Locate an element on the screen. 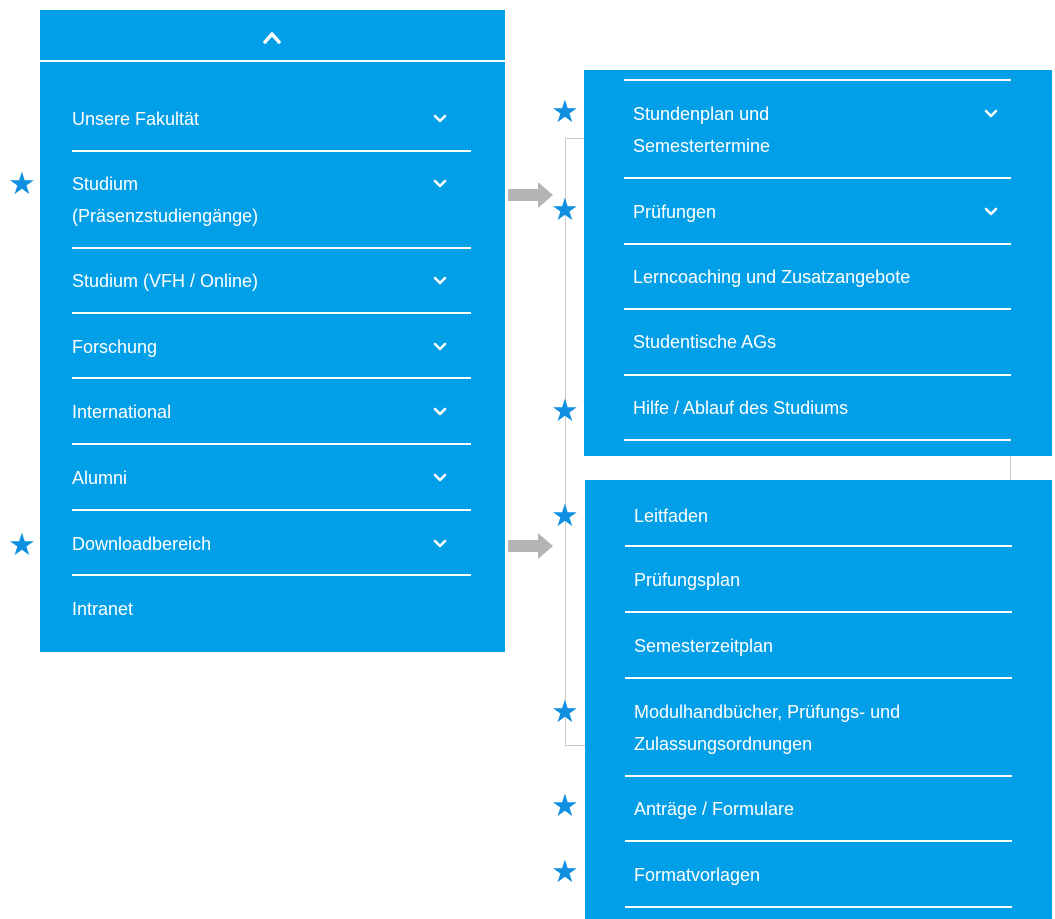  menu-item-label: Semesterzeitplan is located at coordinates (704, 646).